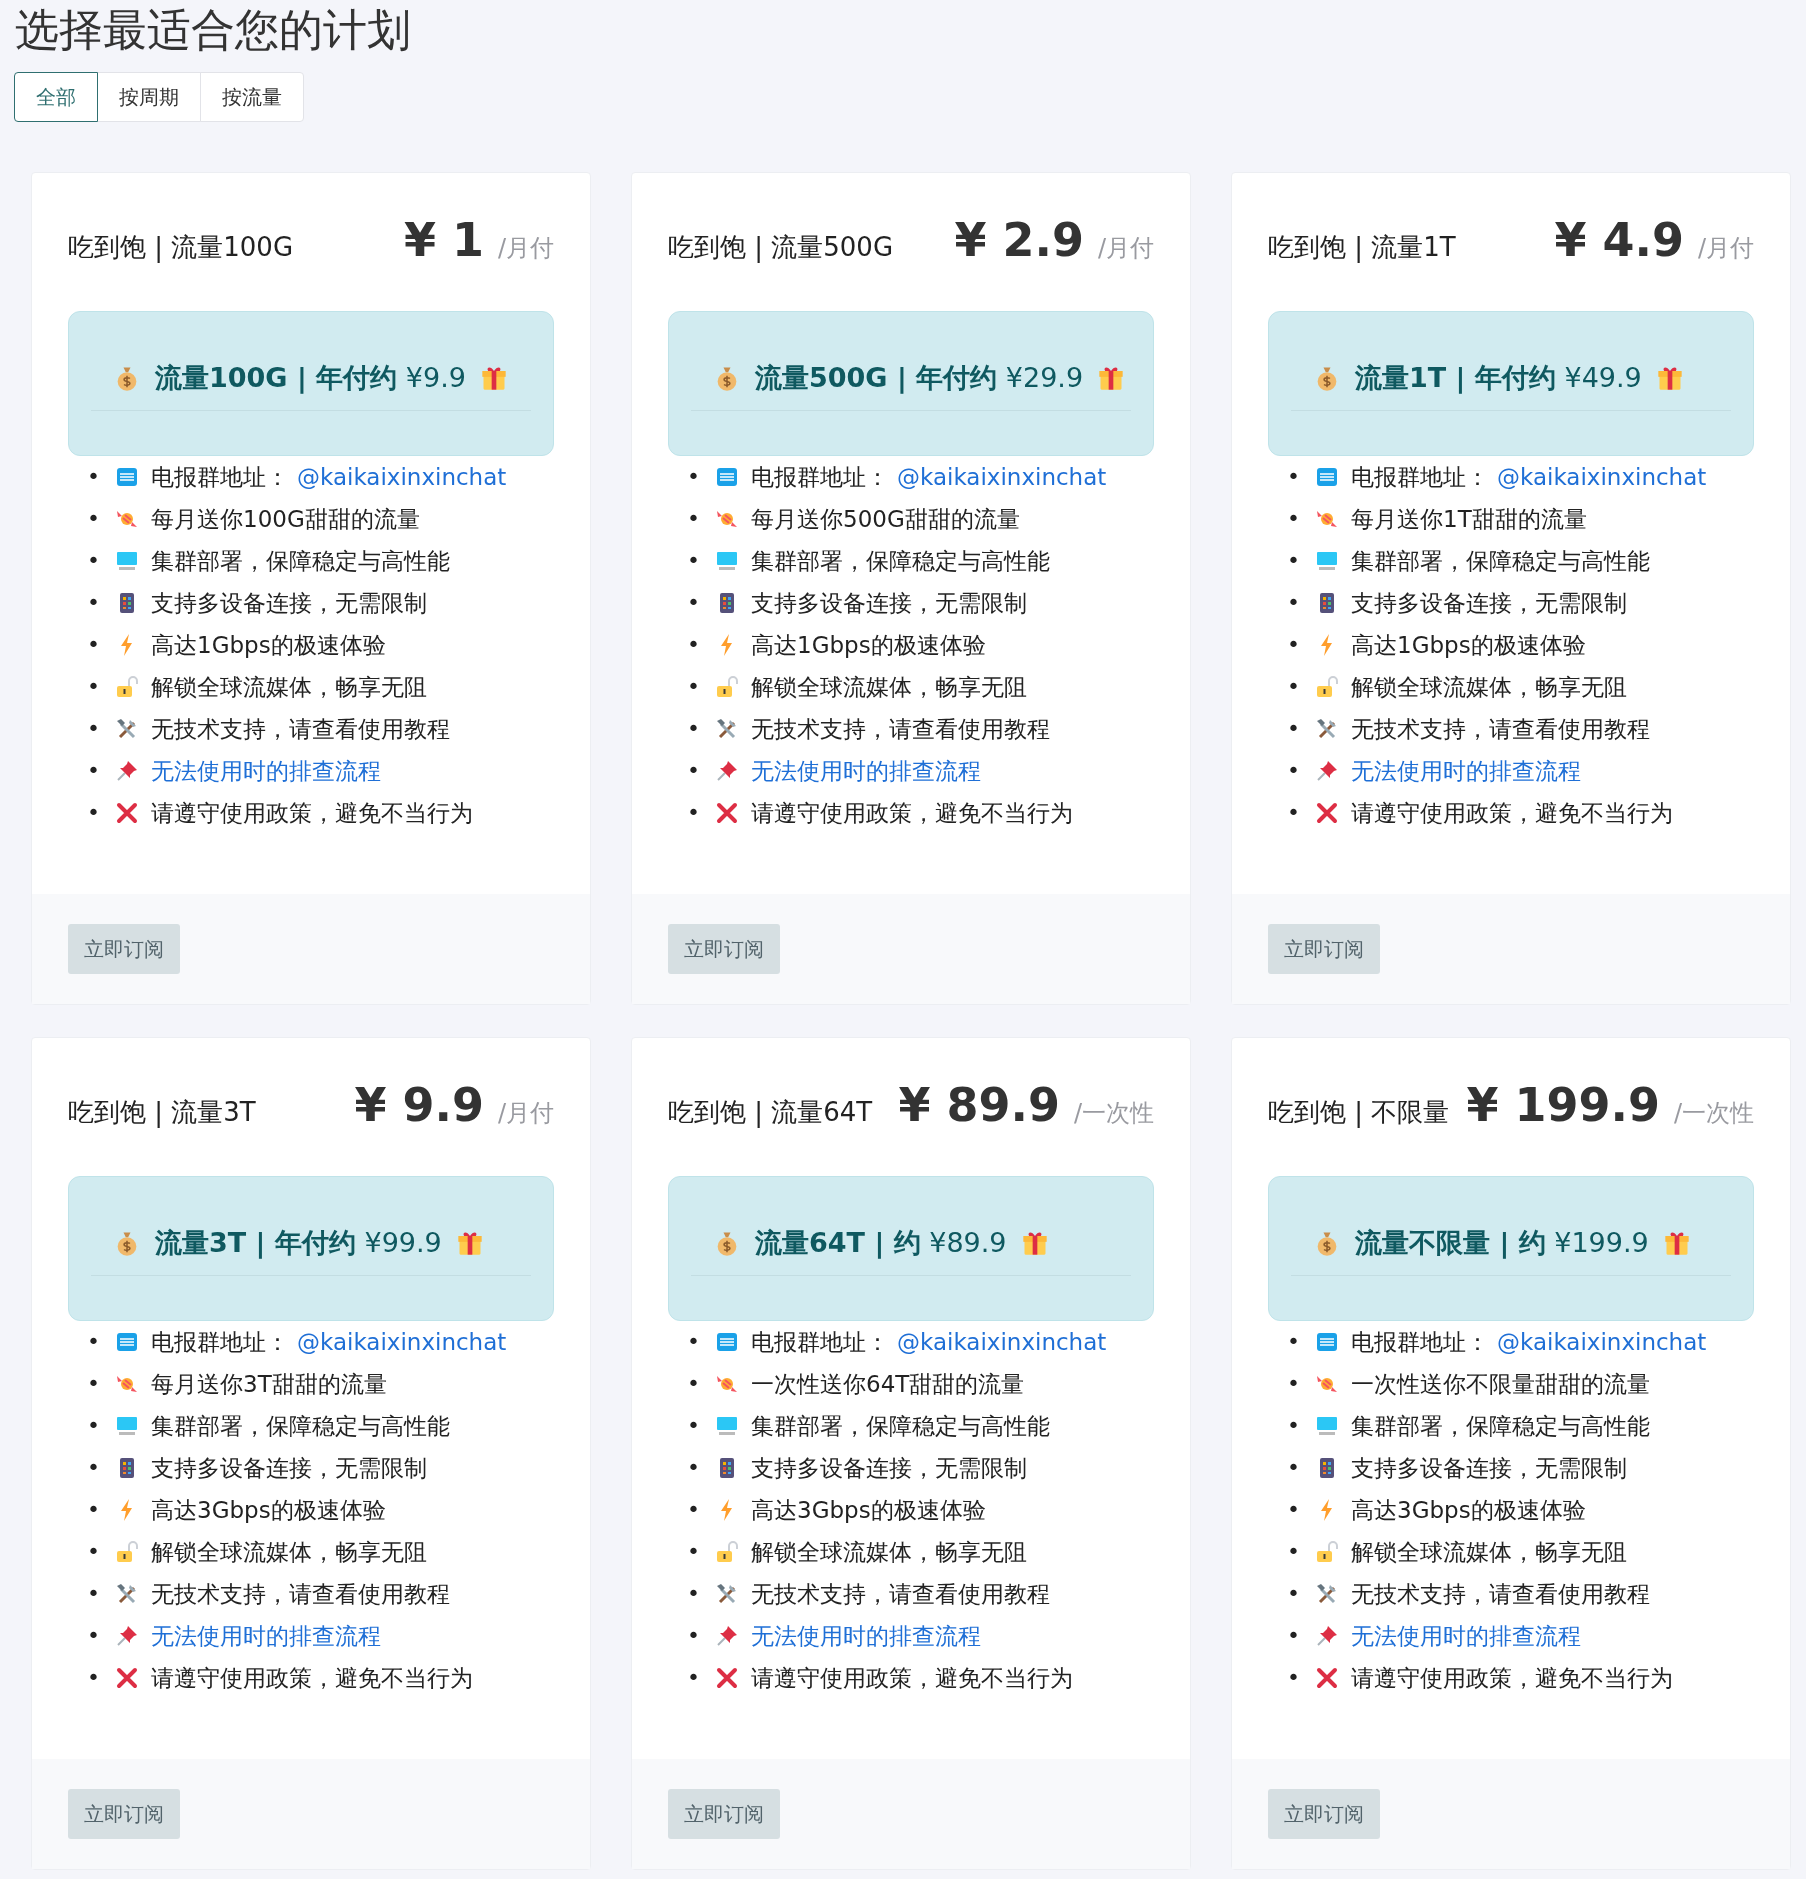  Describe the element at coordinates (919, 378) in the screenshot. I see `offer-text: 流量500G | 年付约 ¥29.9` at that location.